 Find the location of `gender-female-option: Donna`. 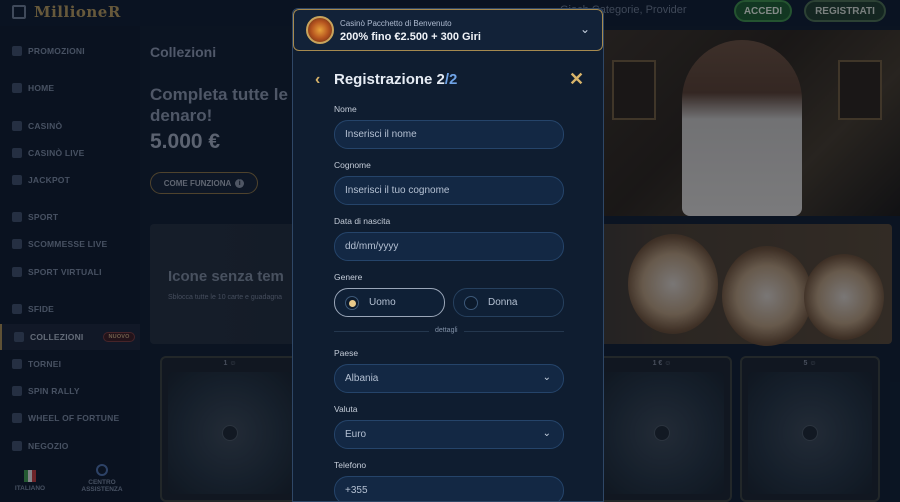

gender-female-option: Donna is located at coordinates (508, 302).